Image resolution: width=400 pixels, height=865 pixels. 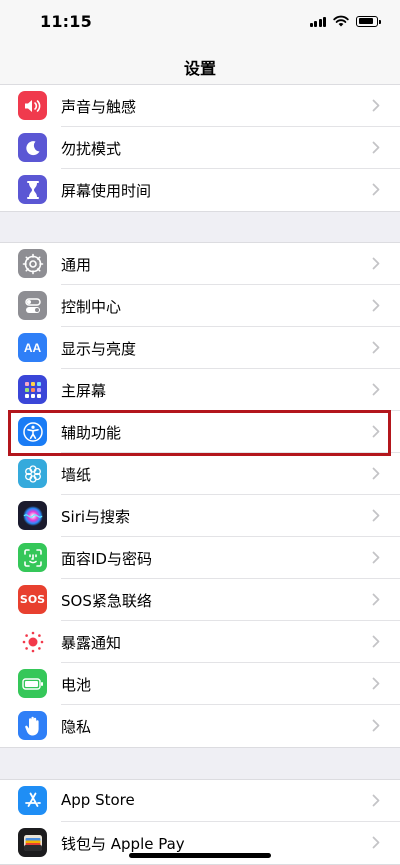 I want to click on row-label: 电池, so click(x=76, y=685).